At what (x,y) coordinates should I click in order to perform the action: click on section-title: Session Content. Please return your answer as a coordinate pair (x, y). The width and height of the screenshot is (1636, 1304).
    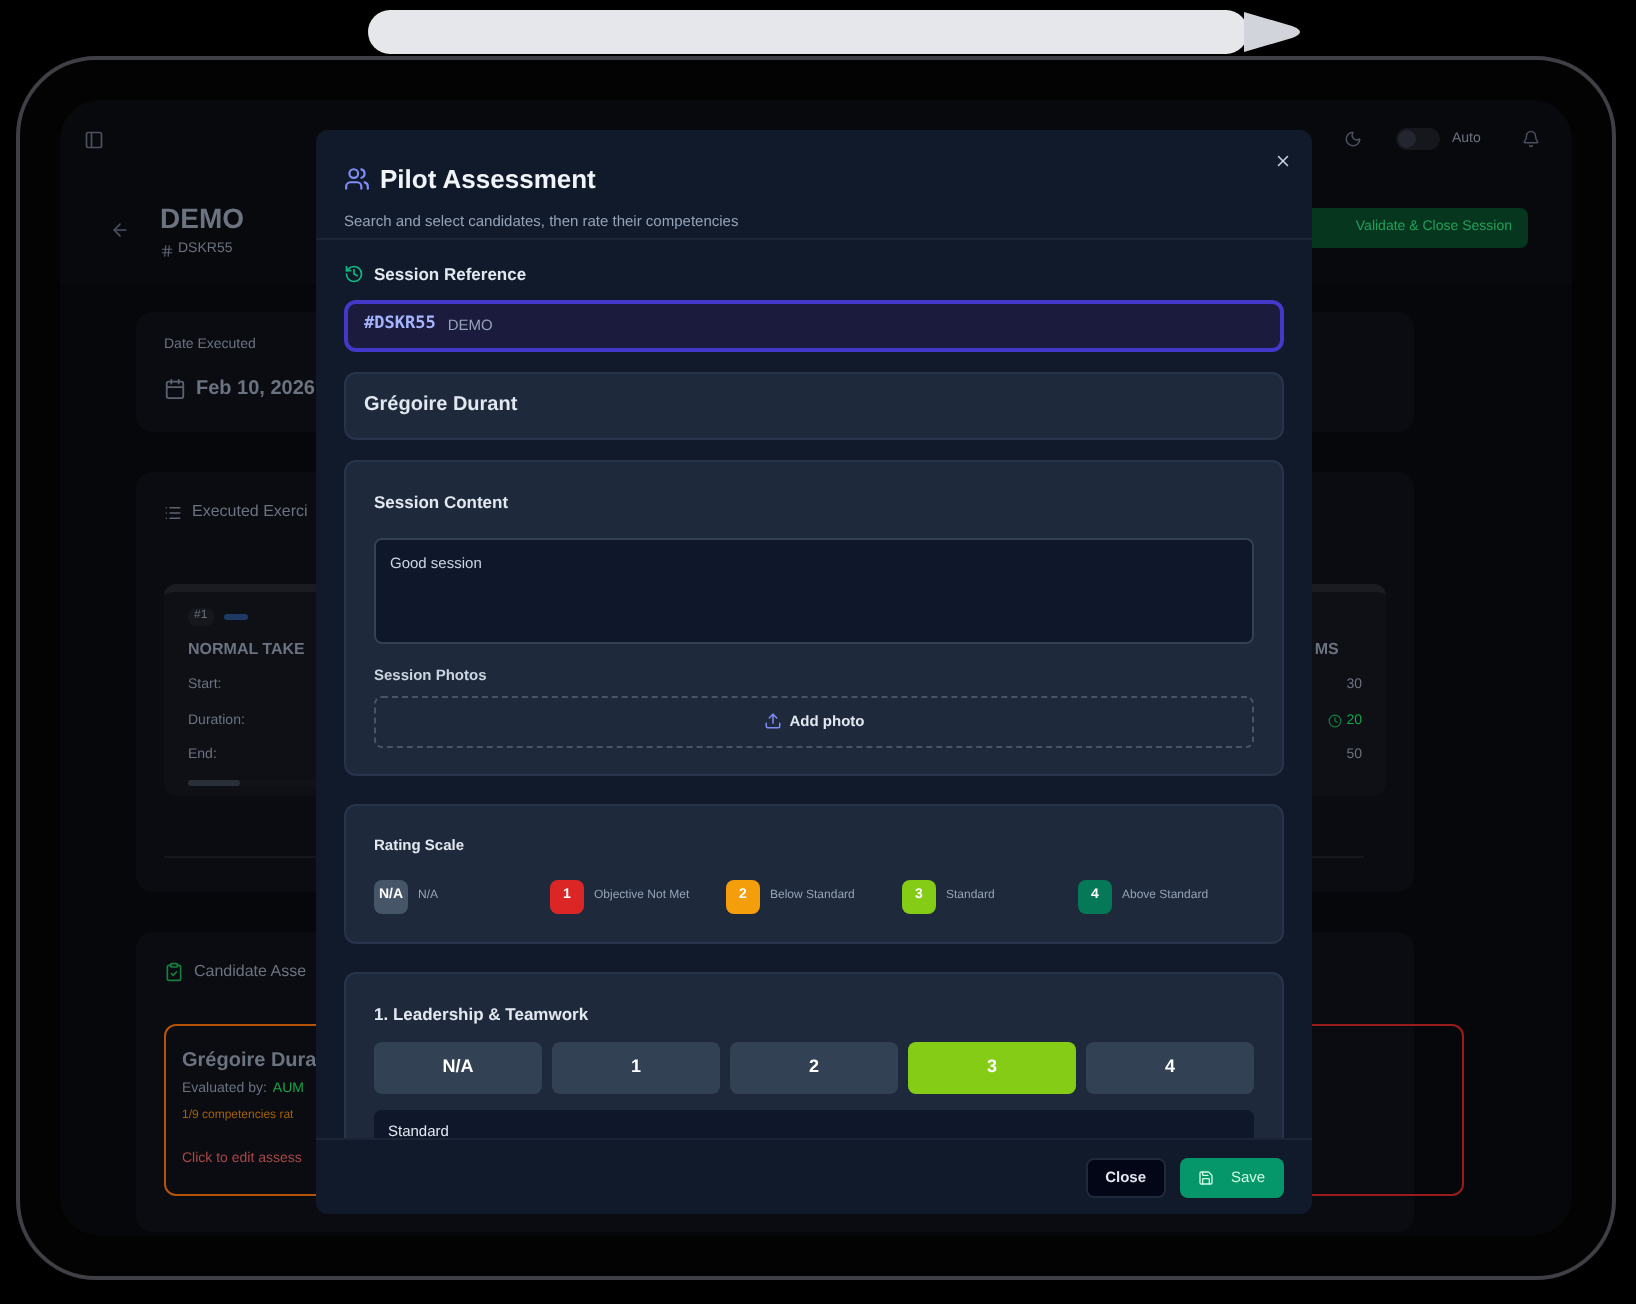
    Looking at the image, I should click on (441, 502).